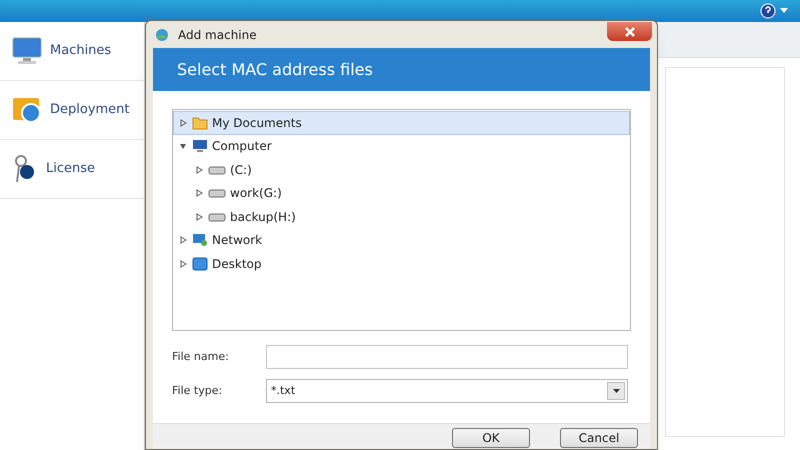 Image resolution: width=800 pixels, height=450 pixels. Describe the element at coordinates (200, 123) in the screenshot. I see `folder-icon` at that location.